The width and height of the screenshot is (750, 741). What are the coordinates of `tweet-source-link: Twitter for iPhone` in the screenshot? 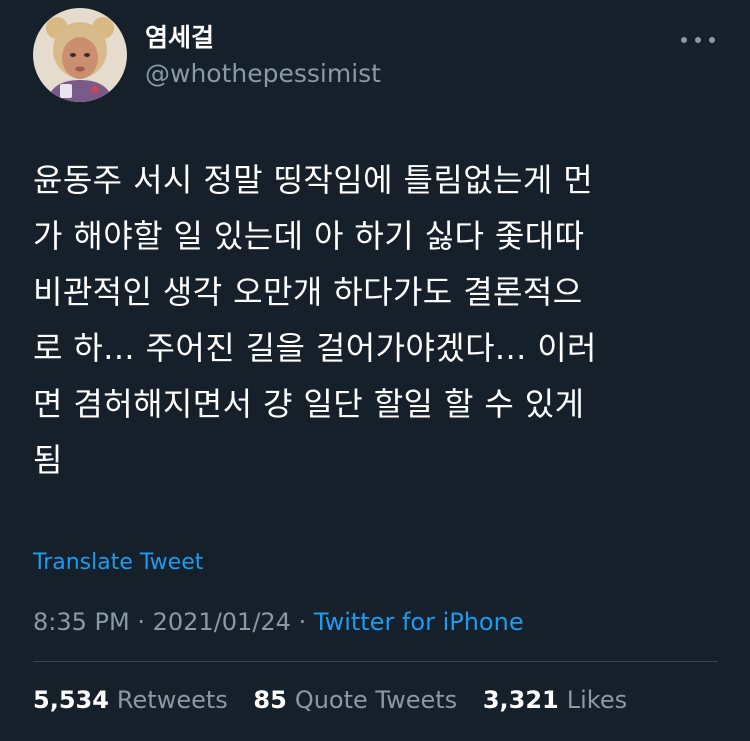 It's located at (419, 622).